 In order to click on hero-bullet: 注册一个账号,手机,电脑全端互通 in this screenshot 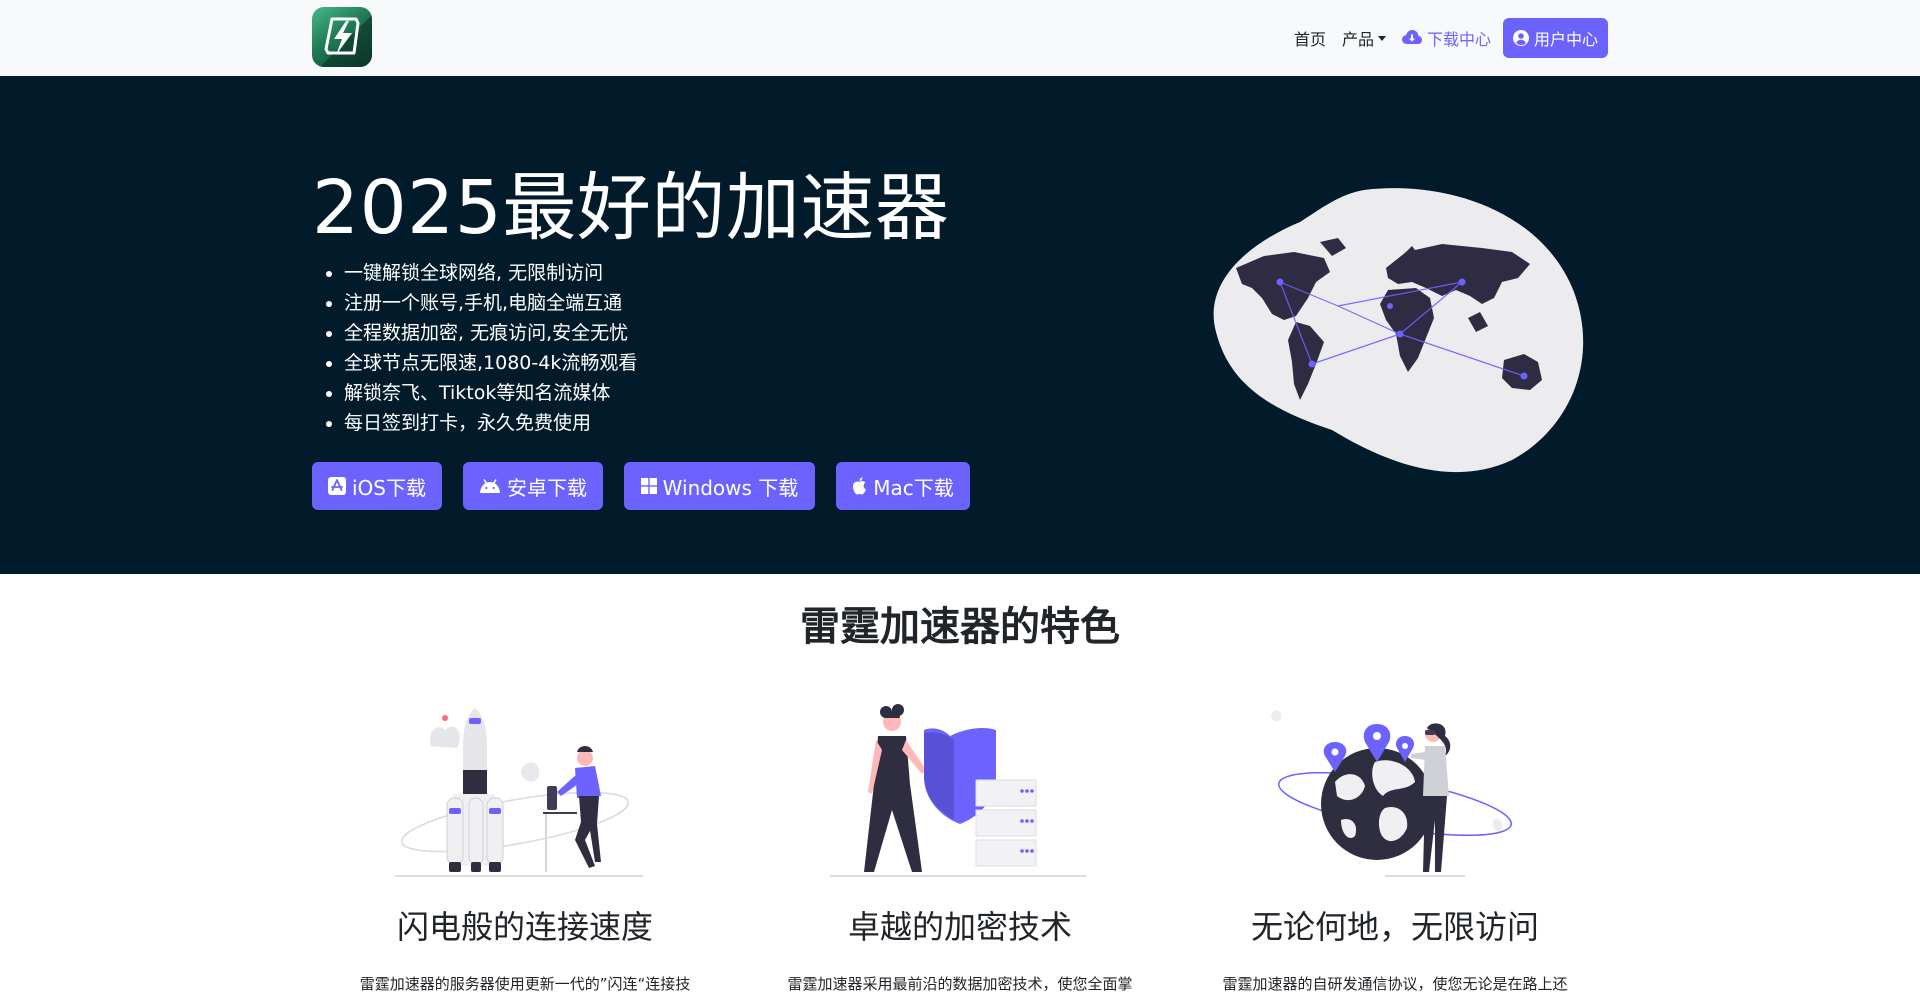, I will do `click(490, 303)`.